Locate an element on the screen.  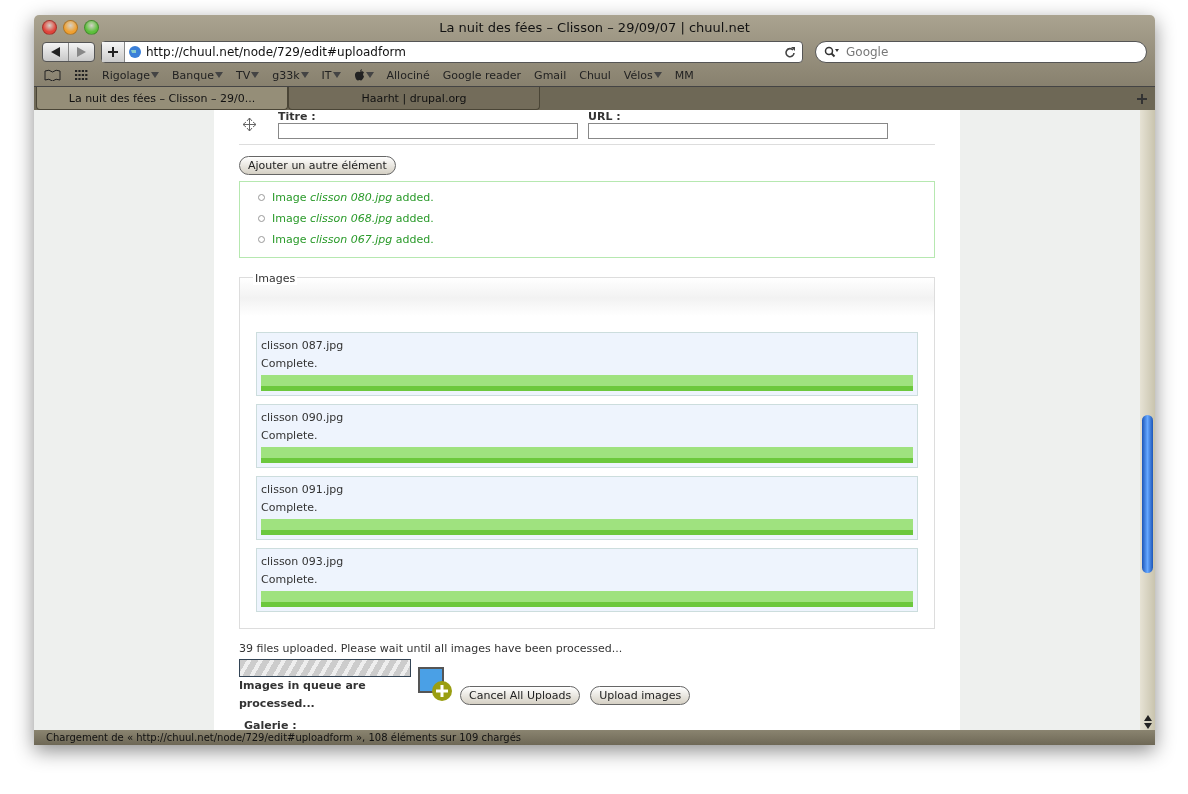
book-icon is located at coordinates (52, 75).